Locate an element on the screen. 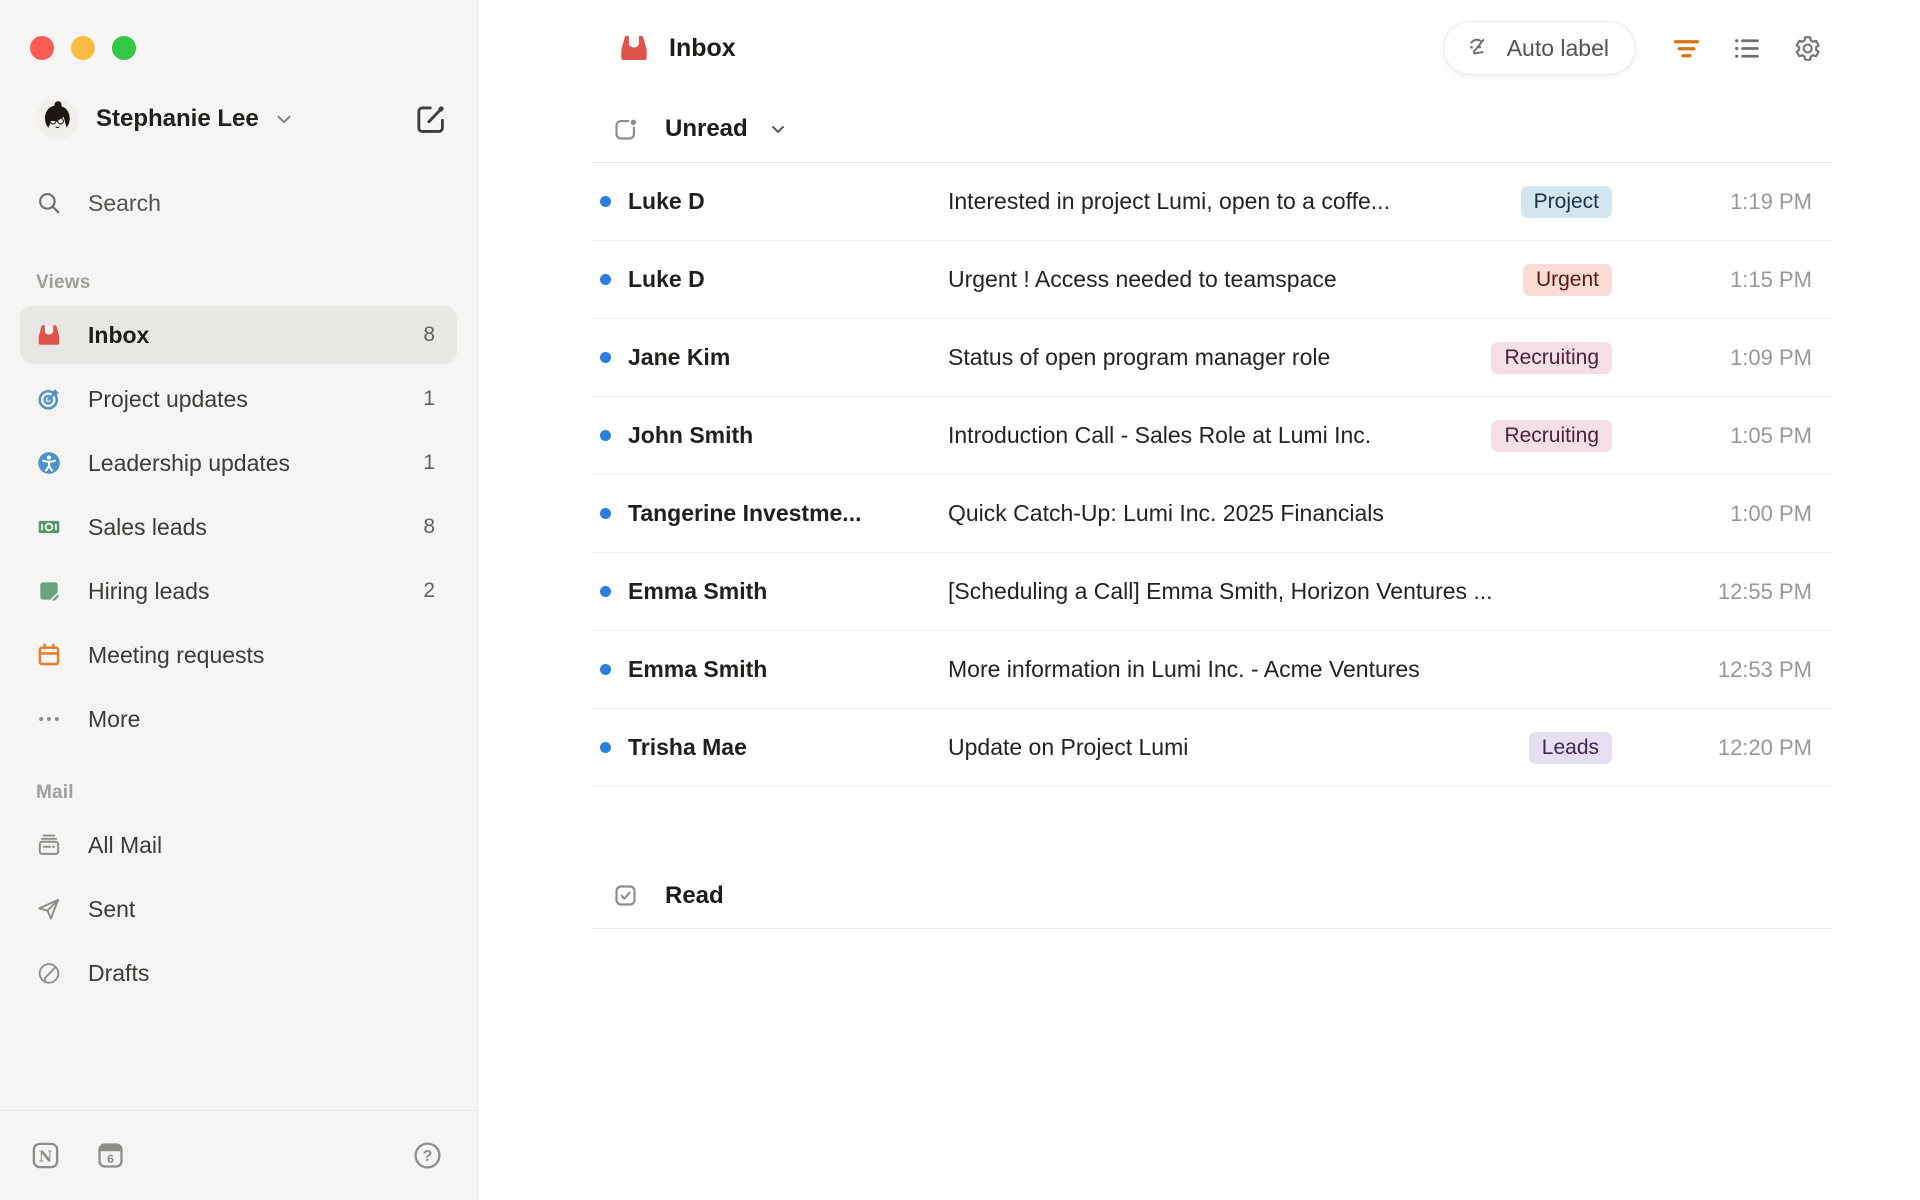 Image resolution: width=1920 pixels, height=1200 pixels. sidebar-item-hiring-leads: Hiring leads 2 is located at coordinates (238, 591).